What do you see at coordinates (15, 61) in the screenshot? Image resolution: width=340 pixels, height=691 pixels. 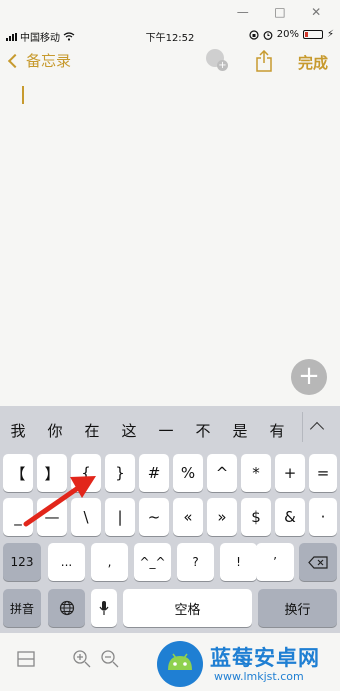 I see `chevron-left-icon` at bounding box center [15, 61].